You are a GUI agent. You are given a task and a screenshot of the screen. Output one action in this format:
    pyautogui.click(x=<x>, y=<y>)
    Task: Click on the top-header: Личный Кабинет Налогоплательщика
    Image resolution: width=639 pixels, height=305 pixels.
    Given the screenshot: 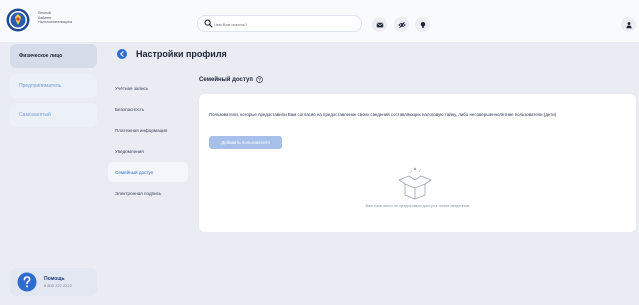 What is the action you would take?
    pyautogui.click(x=319, y=21)
    